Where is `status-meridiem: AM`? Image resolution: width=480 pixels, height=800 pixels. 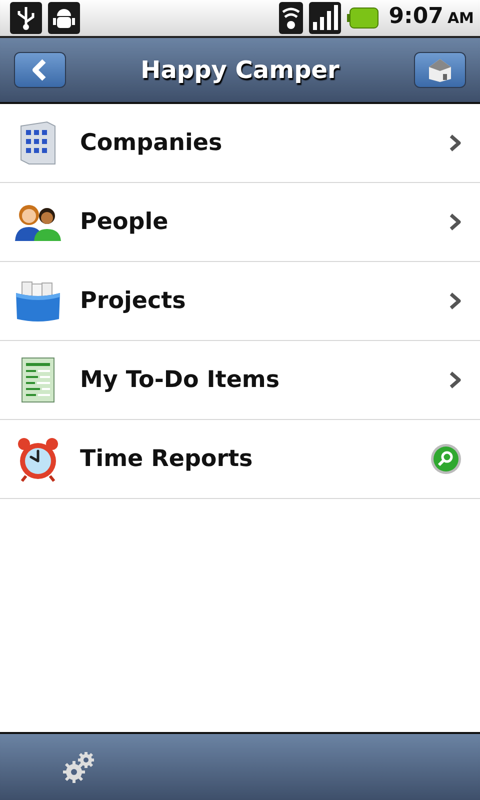
status-meridiem: AM is located at coordinates (460, 19).